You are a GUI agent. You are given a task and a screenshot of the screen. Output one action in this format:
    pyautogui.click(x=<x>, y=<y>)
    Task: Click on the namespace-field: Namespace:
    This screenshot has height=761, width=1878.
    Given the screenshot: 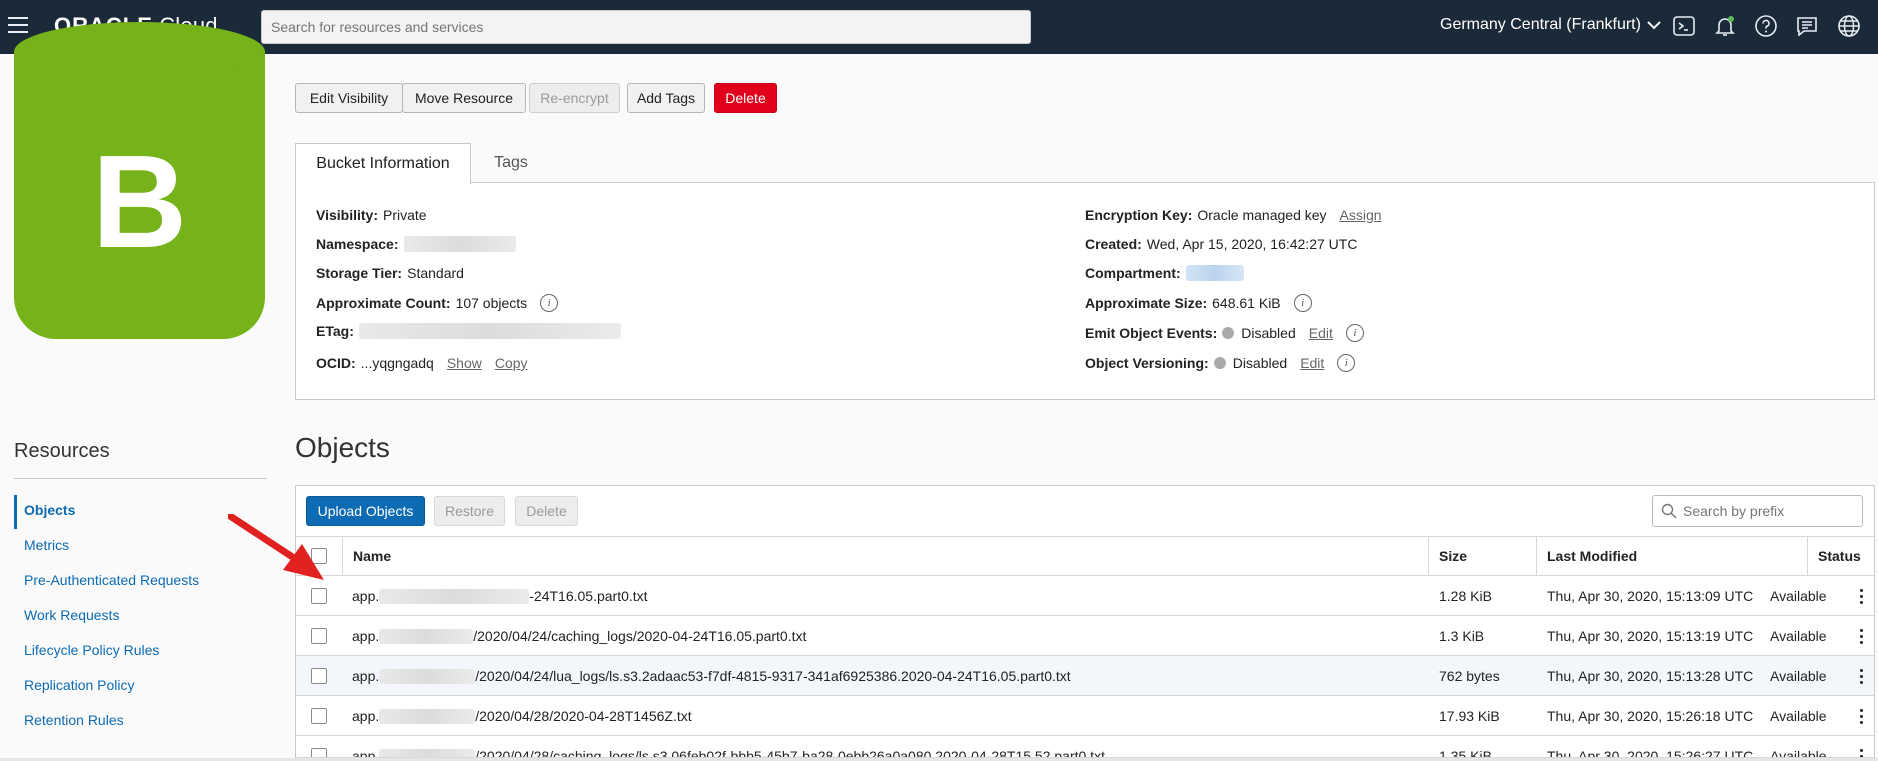 What is the action you would take?
    pyautogui.click(x=416, y=244)
    